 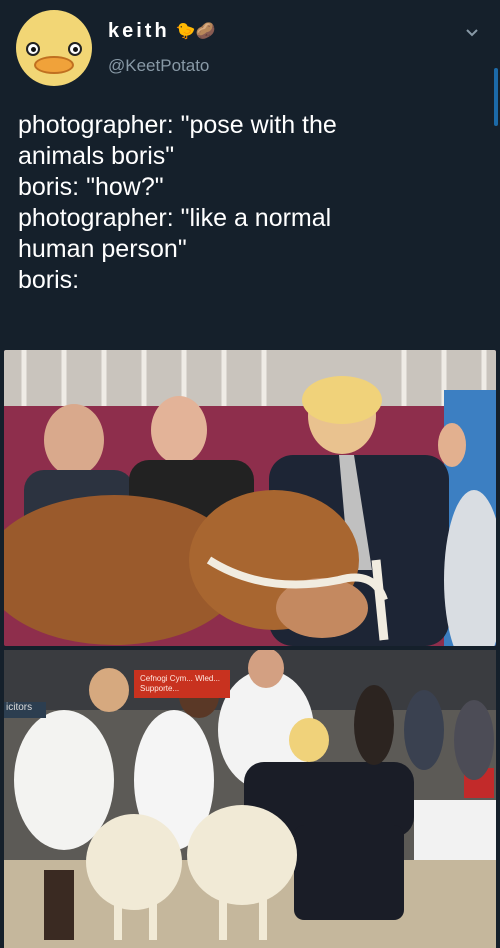 What do you see at coordinates (250, 63) in the screenshot?
I see `tweet-header: keith 🐤🥔 @KeetPotato` at bounding box center [250, 63].